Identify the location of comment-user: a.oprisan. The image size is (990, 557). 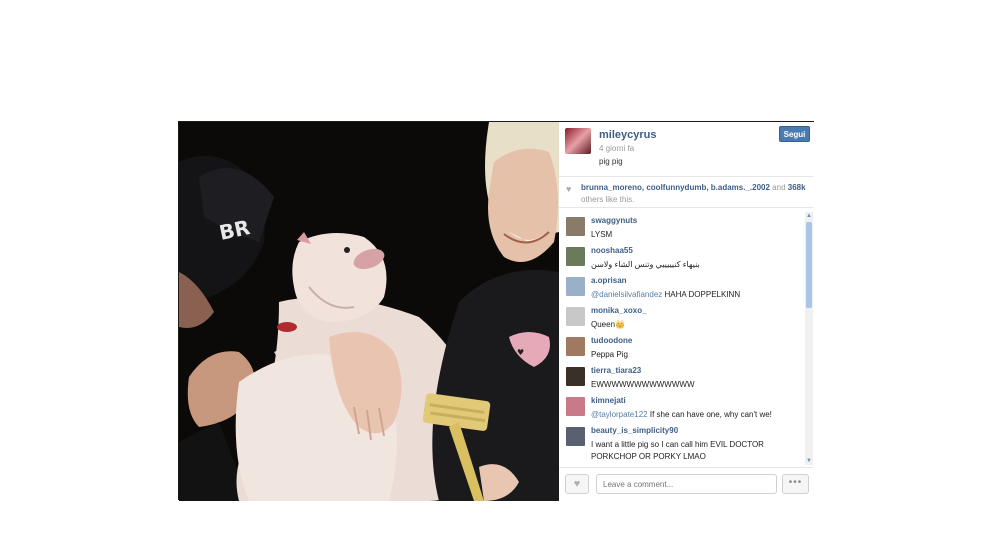
(609, 280).